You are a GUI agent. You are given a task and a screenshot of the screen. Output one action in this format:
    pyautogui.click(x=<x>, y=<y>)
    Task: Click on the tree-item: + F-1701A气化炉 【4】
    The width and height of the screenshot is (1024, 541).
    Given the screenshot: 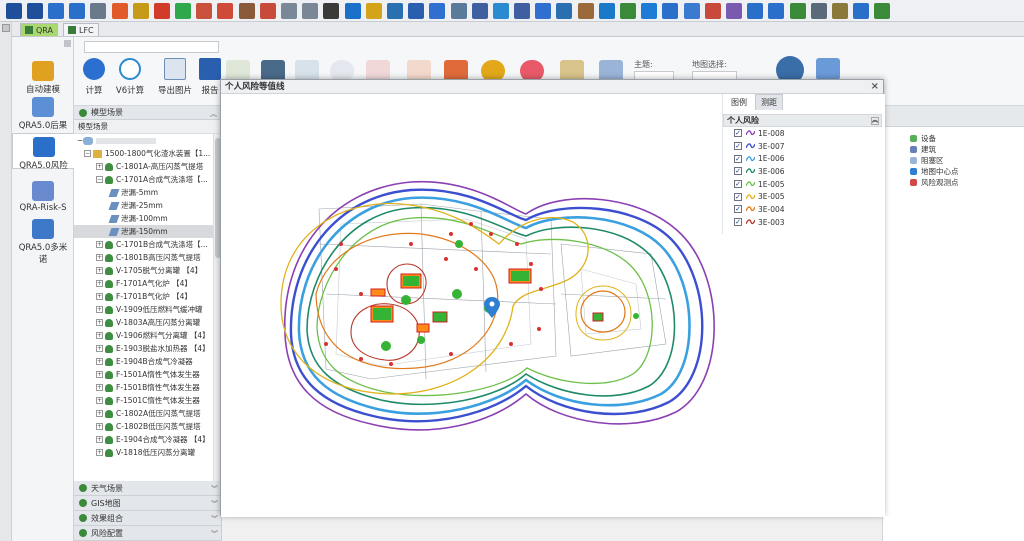 What is the action you would take?
    pyautogui.click(x=147, y=283)
    